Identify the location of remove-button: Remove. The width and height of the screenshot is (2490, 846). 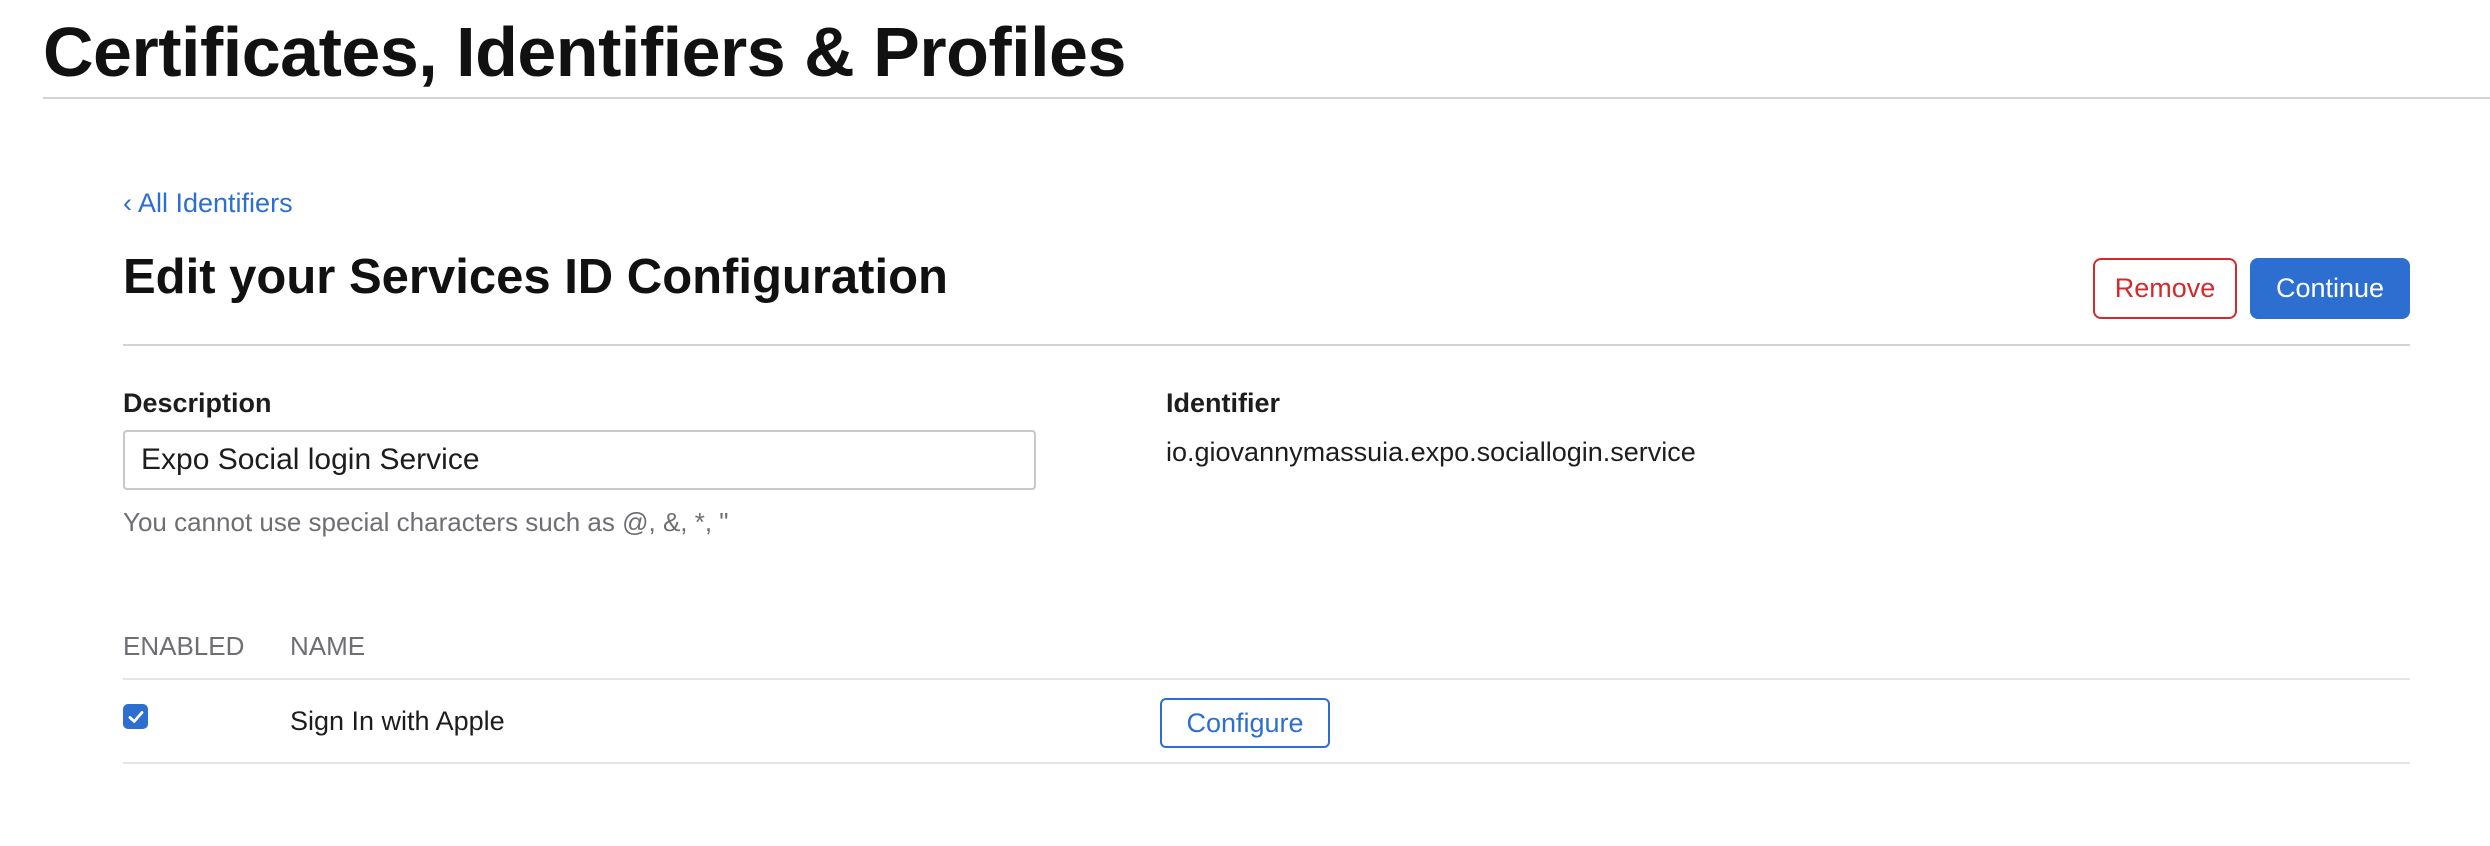
(2165, 288).